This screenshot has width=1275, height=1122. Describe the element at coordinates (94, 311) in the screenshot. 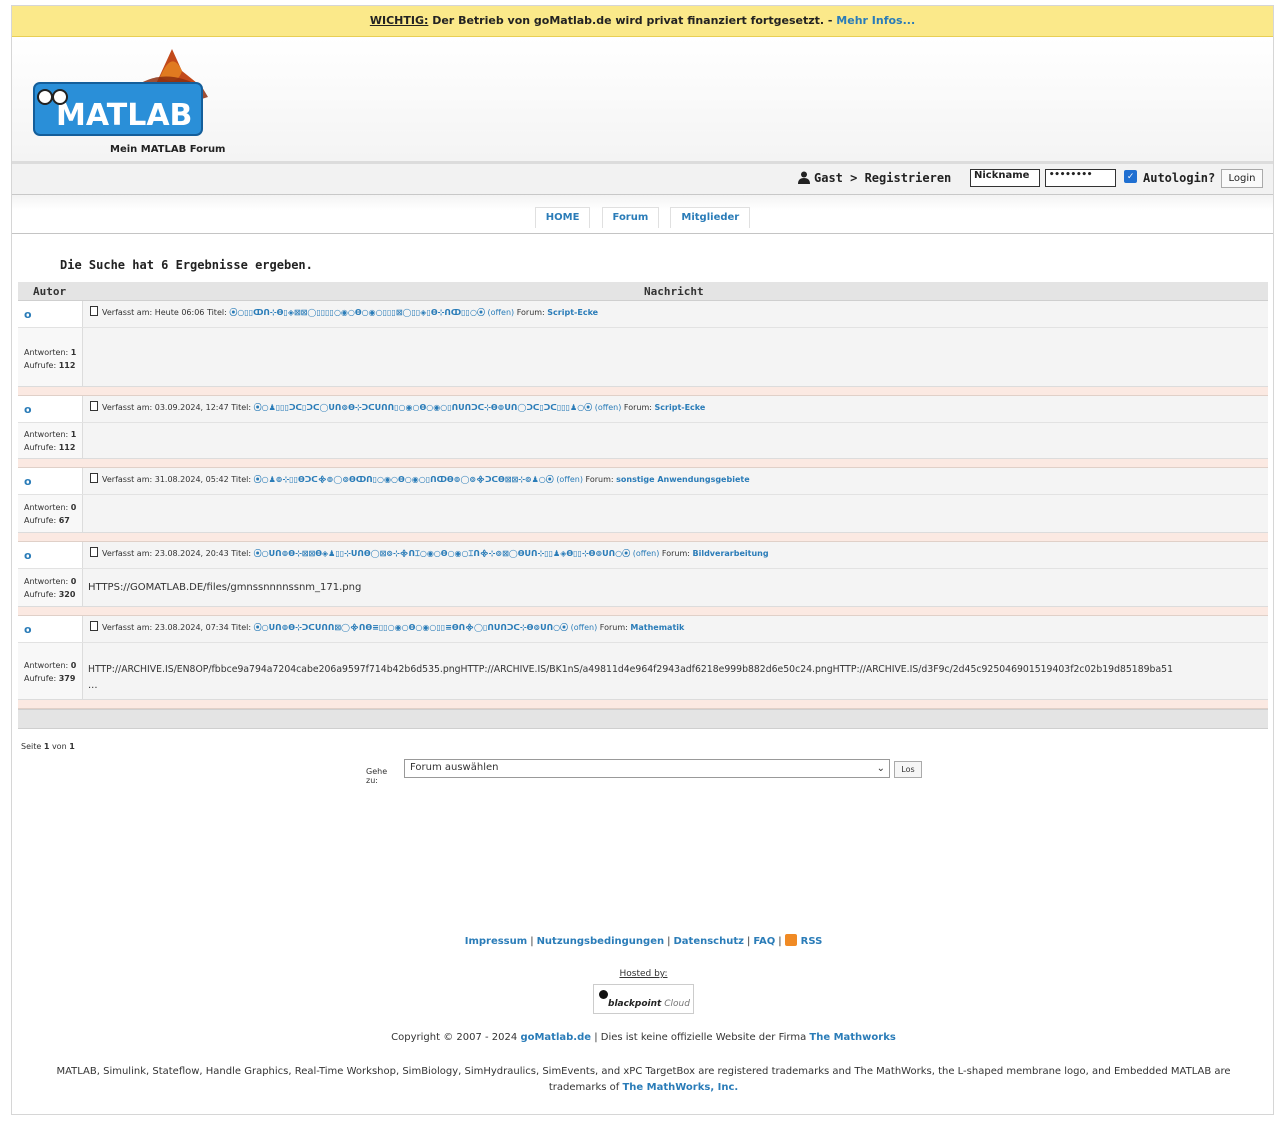

I see `document-icon` at that location.